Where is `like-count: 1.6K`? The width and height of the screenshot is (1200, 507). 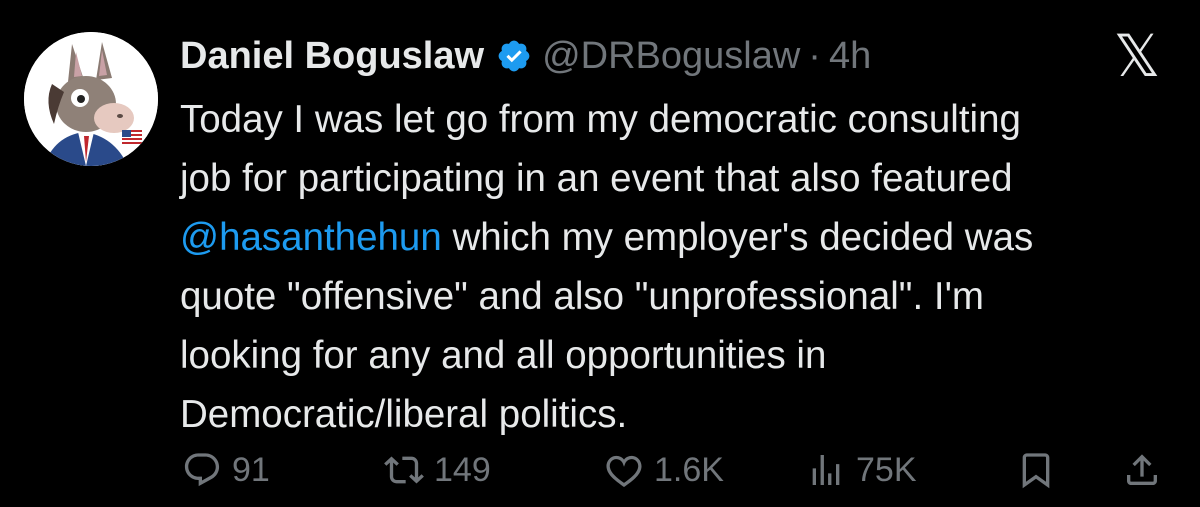 like-count: 1.6K is located at coordinates (689, 469).